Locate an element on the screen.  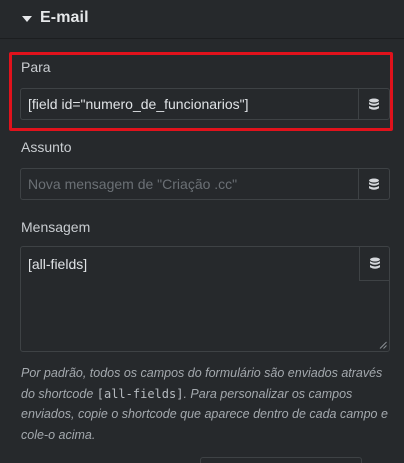
subject-label: Assunto is located at coordinates (46, 147).